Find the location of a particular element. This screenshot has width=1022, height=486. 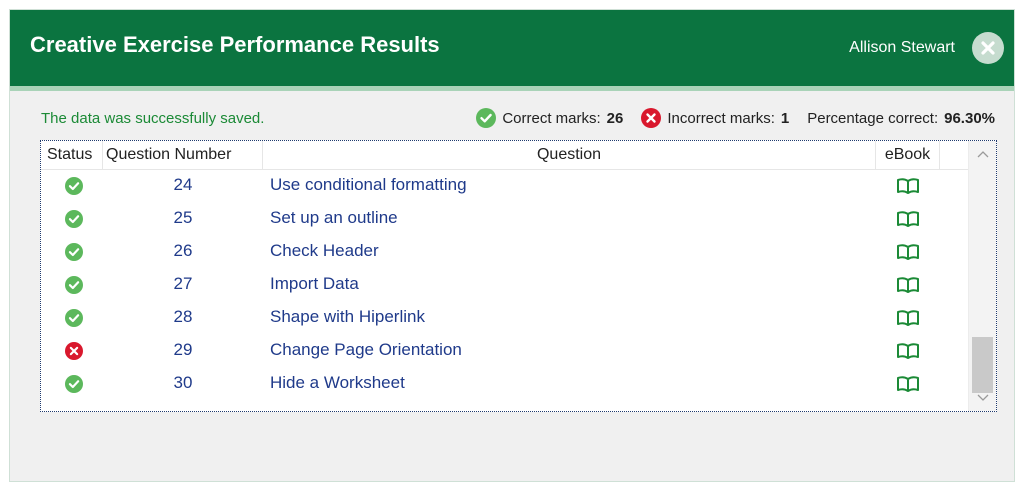

column-header-question-number: Question Number is located at coordinates (183, 155).